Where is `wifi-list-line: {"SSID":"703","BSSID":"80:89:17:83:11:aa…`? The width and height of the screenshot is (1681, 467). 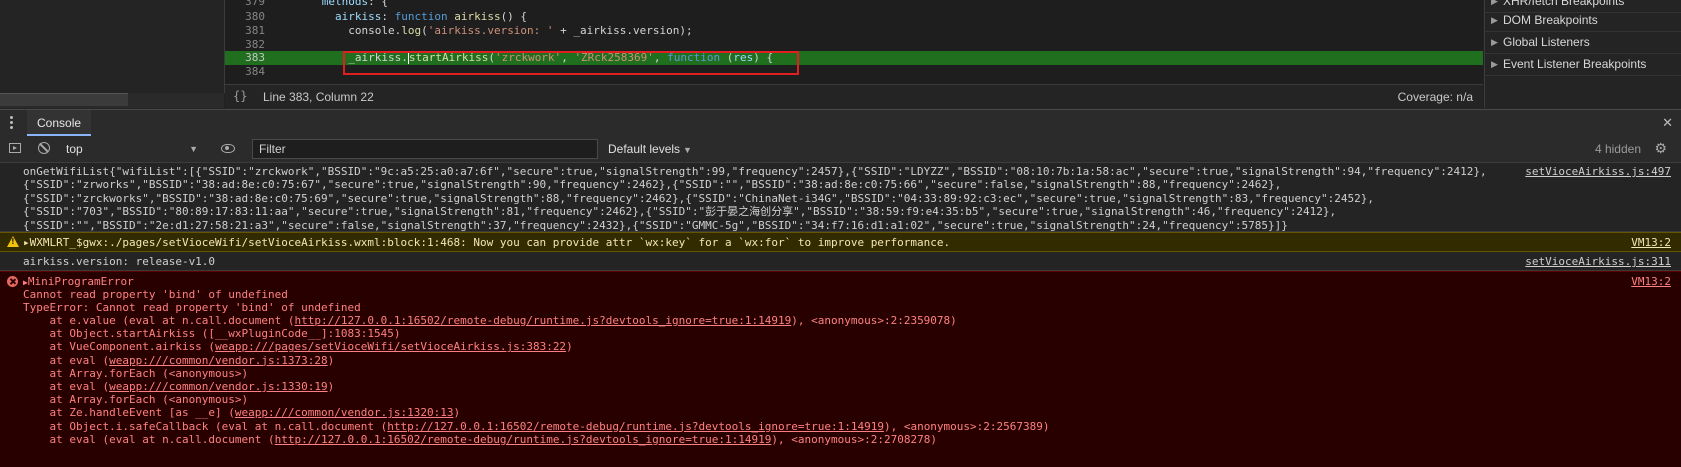 wifi-list-line: {"SSID":"703","BSSID":"80:89:17:83:11:aa… is located at coordinates (680, 212).